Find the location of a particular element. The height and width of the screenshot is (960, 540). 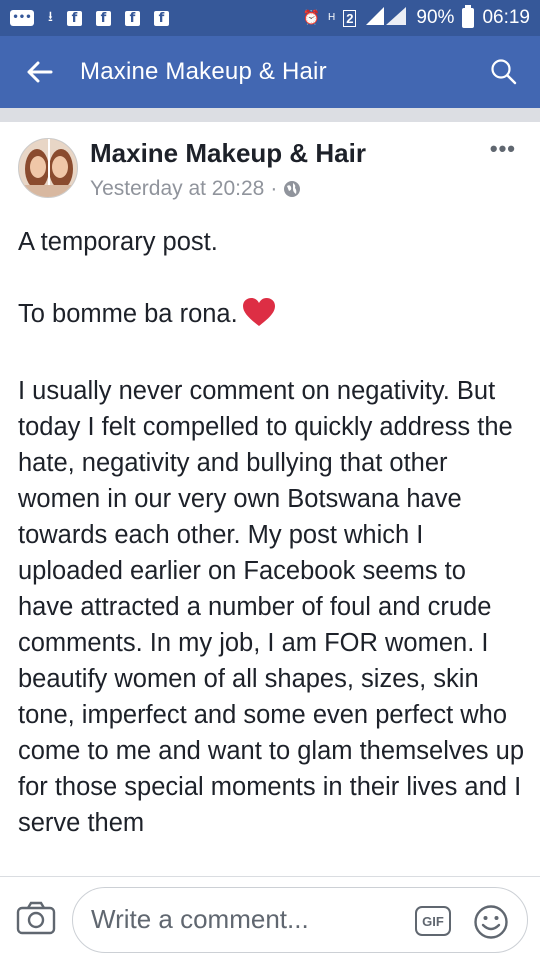

section-divider is located at coordinates (270, 115).